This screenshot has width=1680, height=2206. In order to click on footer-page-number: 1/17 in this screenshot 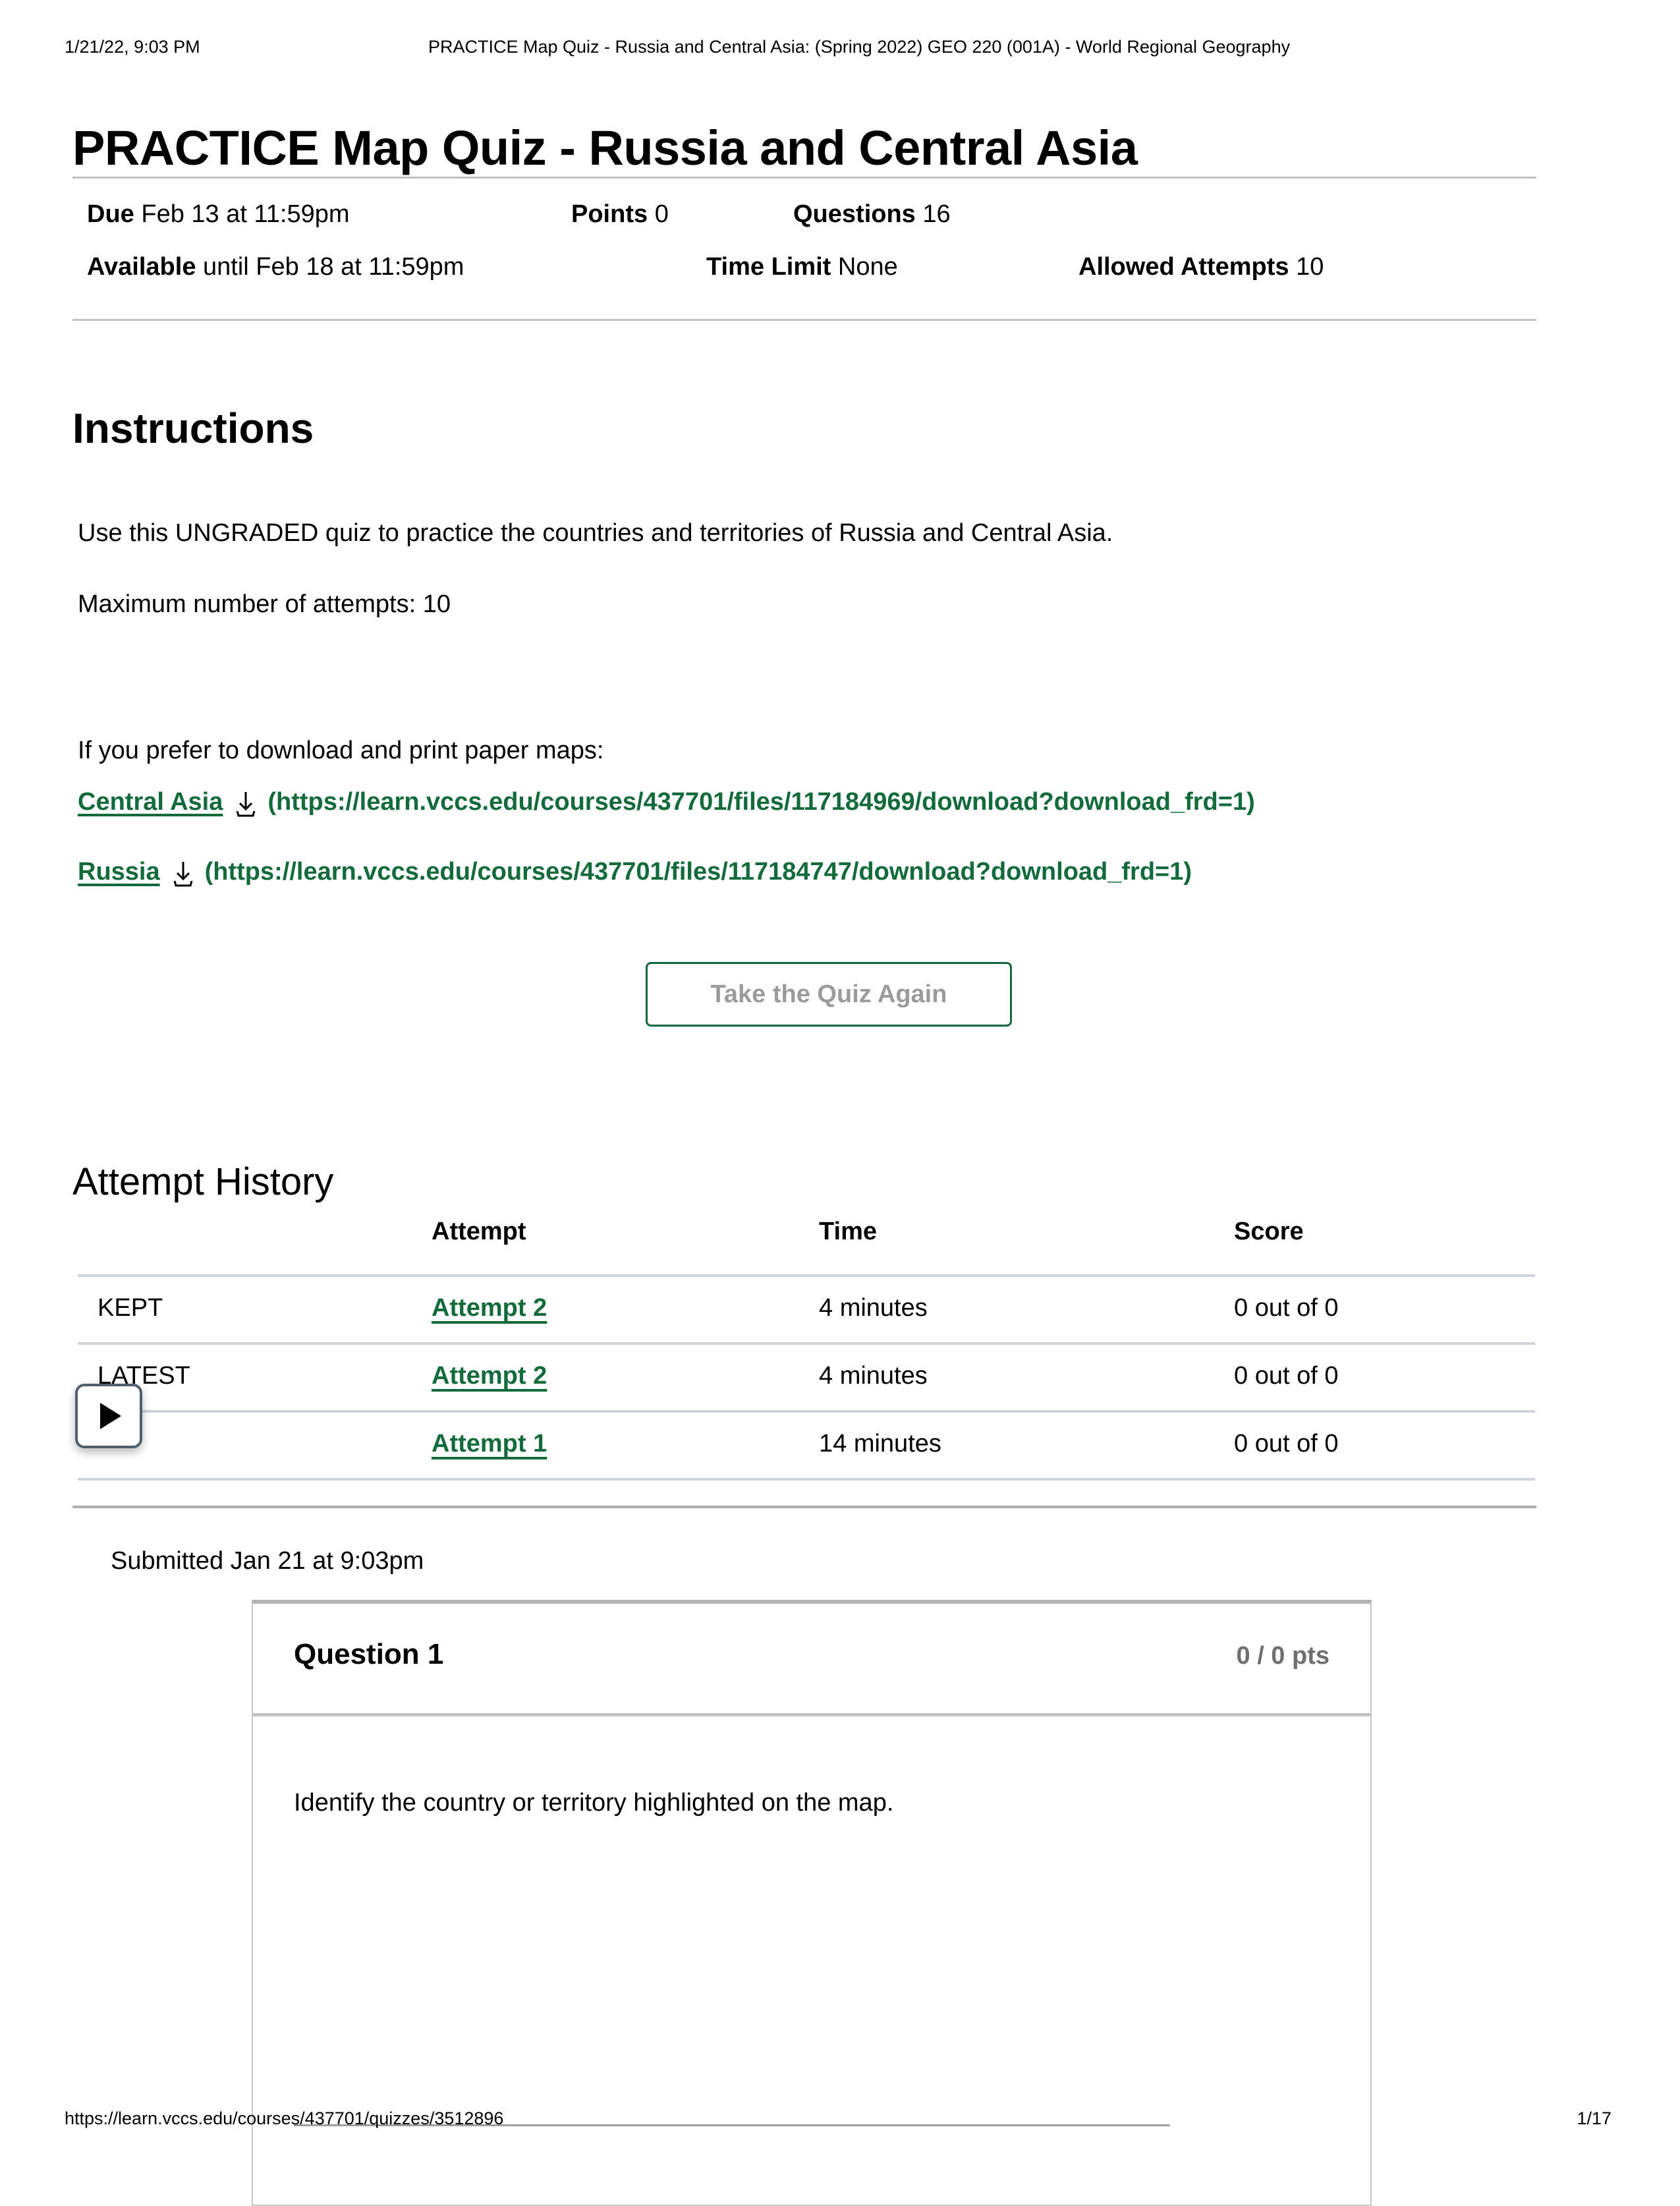, I will do `click(1594, 2118)`.